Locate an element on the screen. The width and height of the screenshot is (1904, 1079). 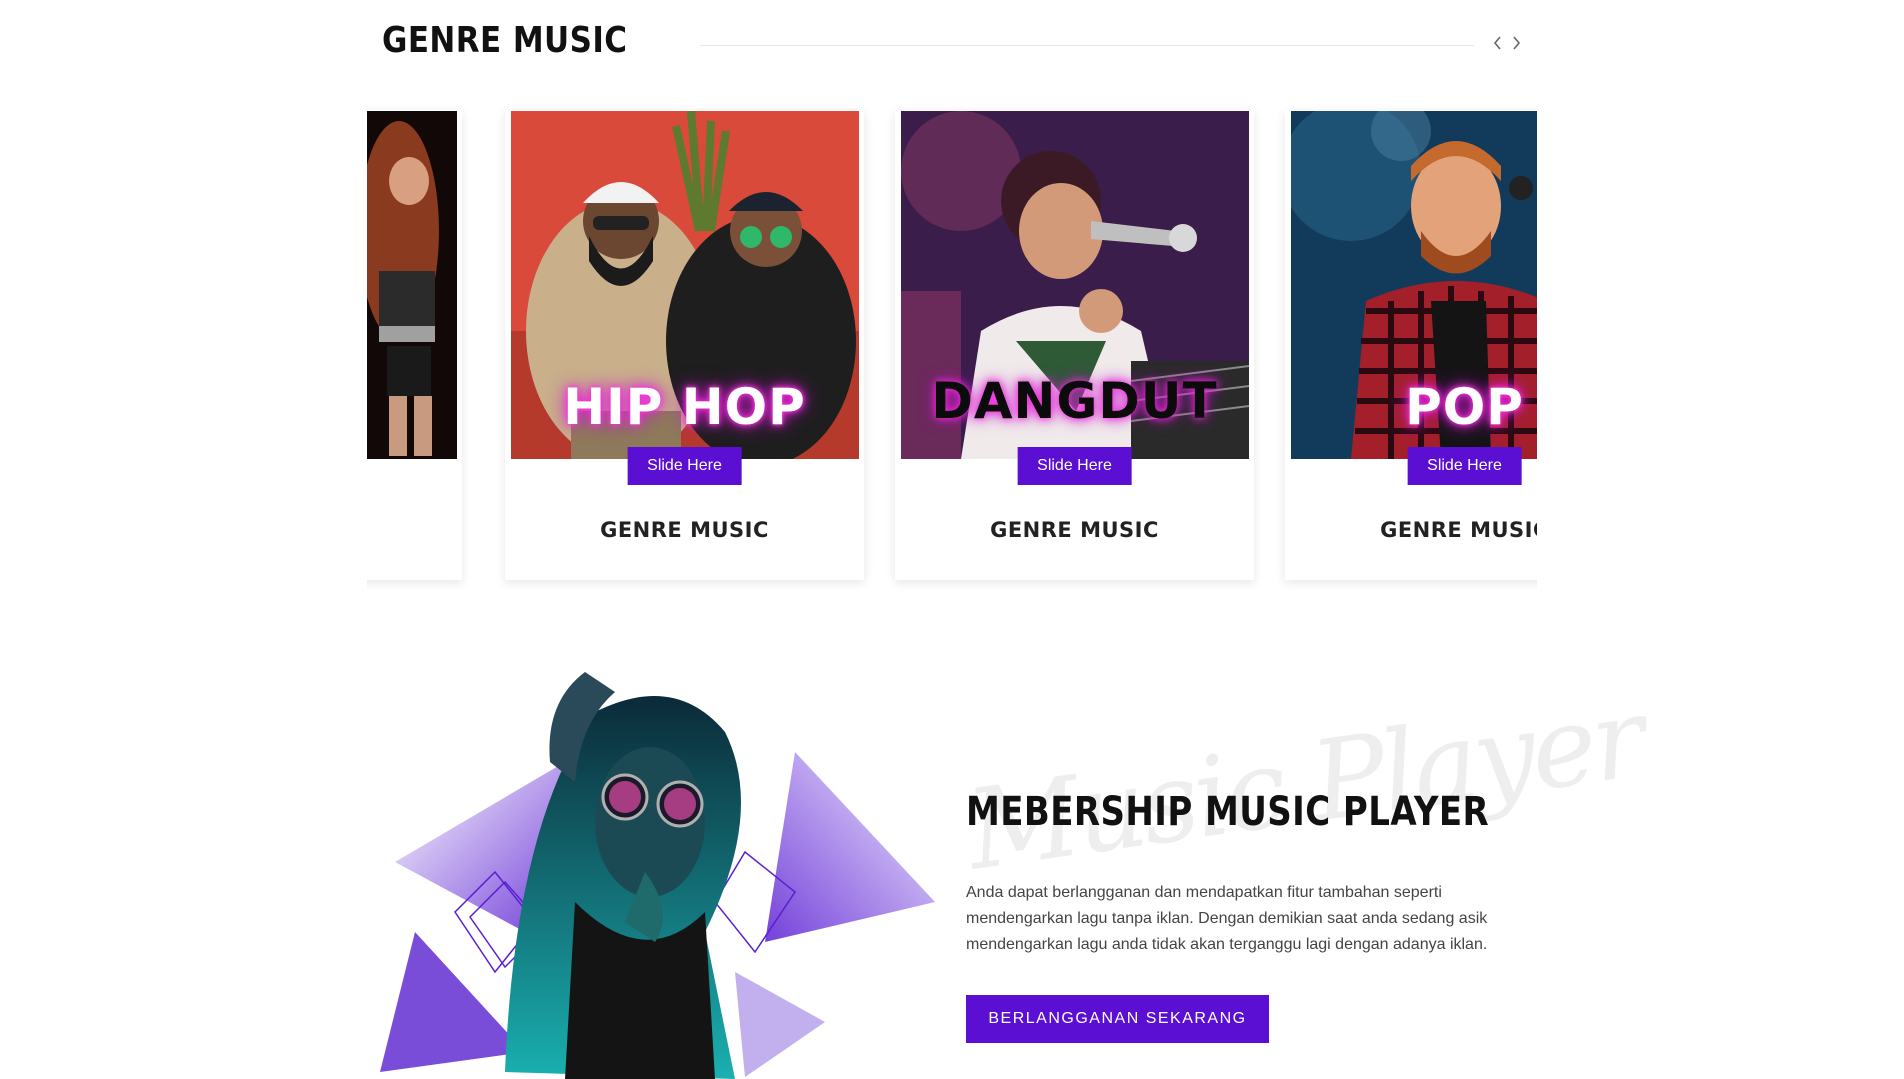
title-divider is located at coordinates (1087, 45).